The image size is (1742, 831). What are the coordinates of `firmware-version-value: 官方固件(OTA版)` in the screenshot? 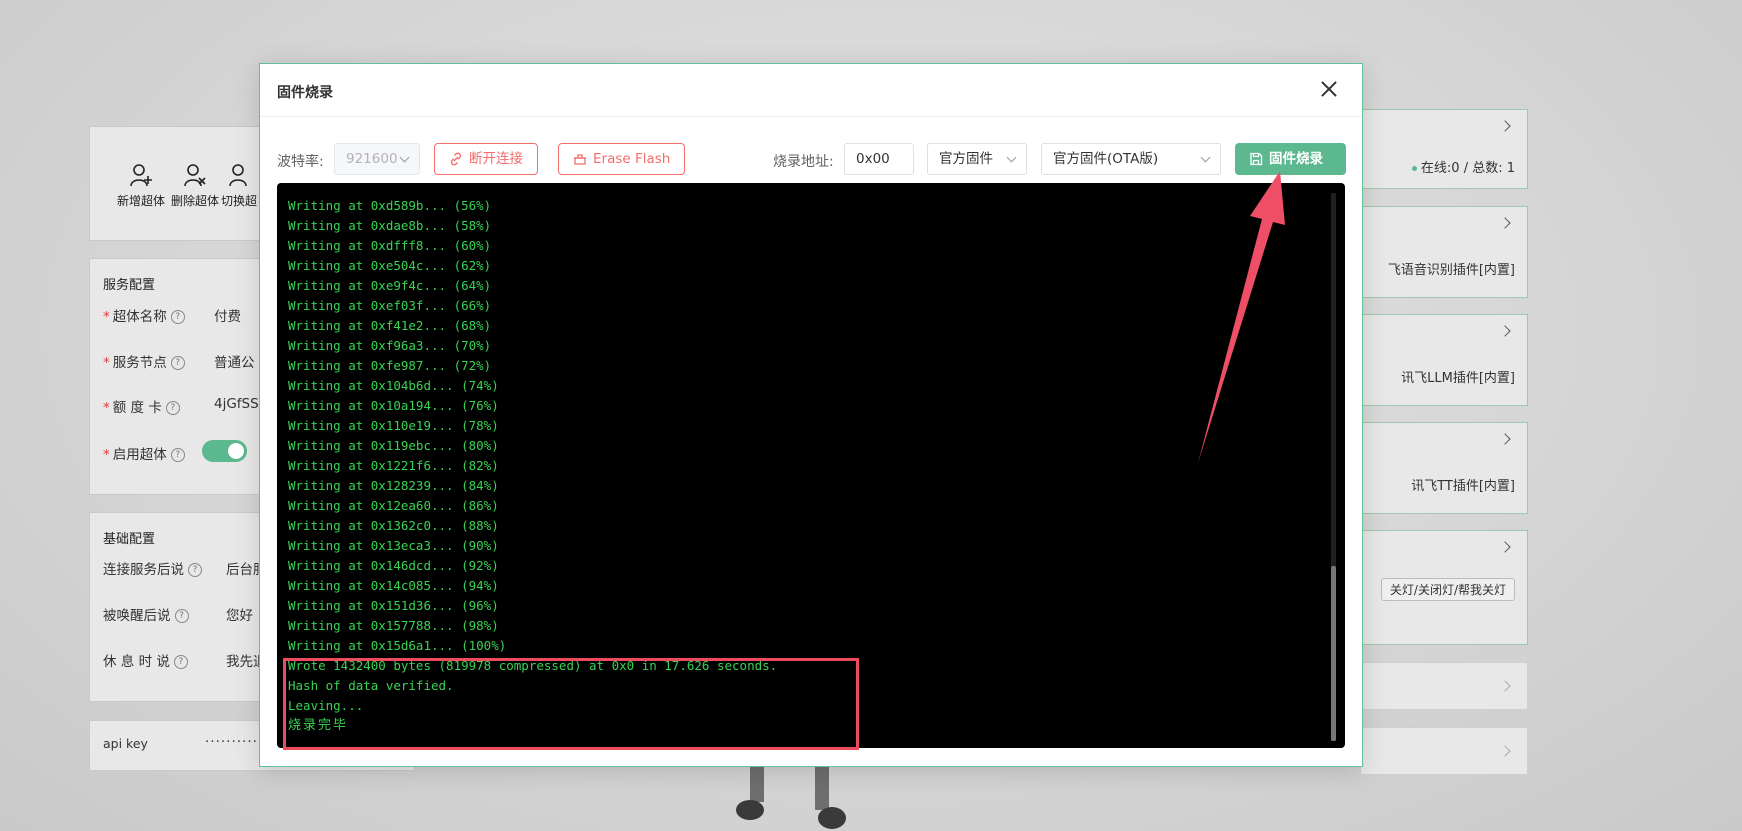 It's located at (1106, 159).